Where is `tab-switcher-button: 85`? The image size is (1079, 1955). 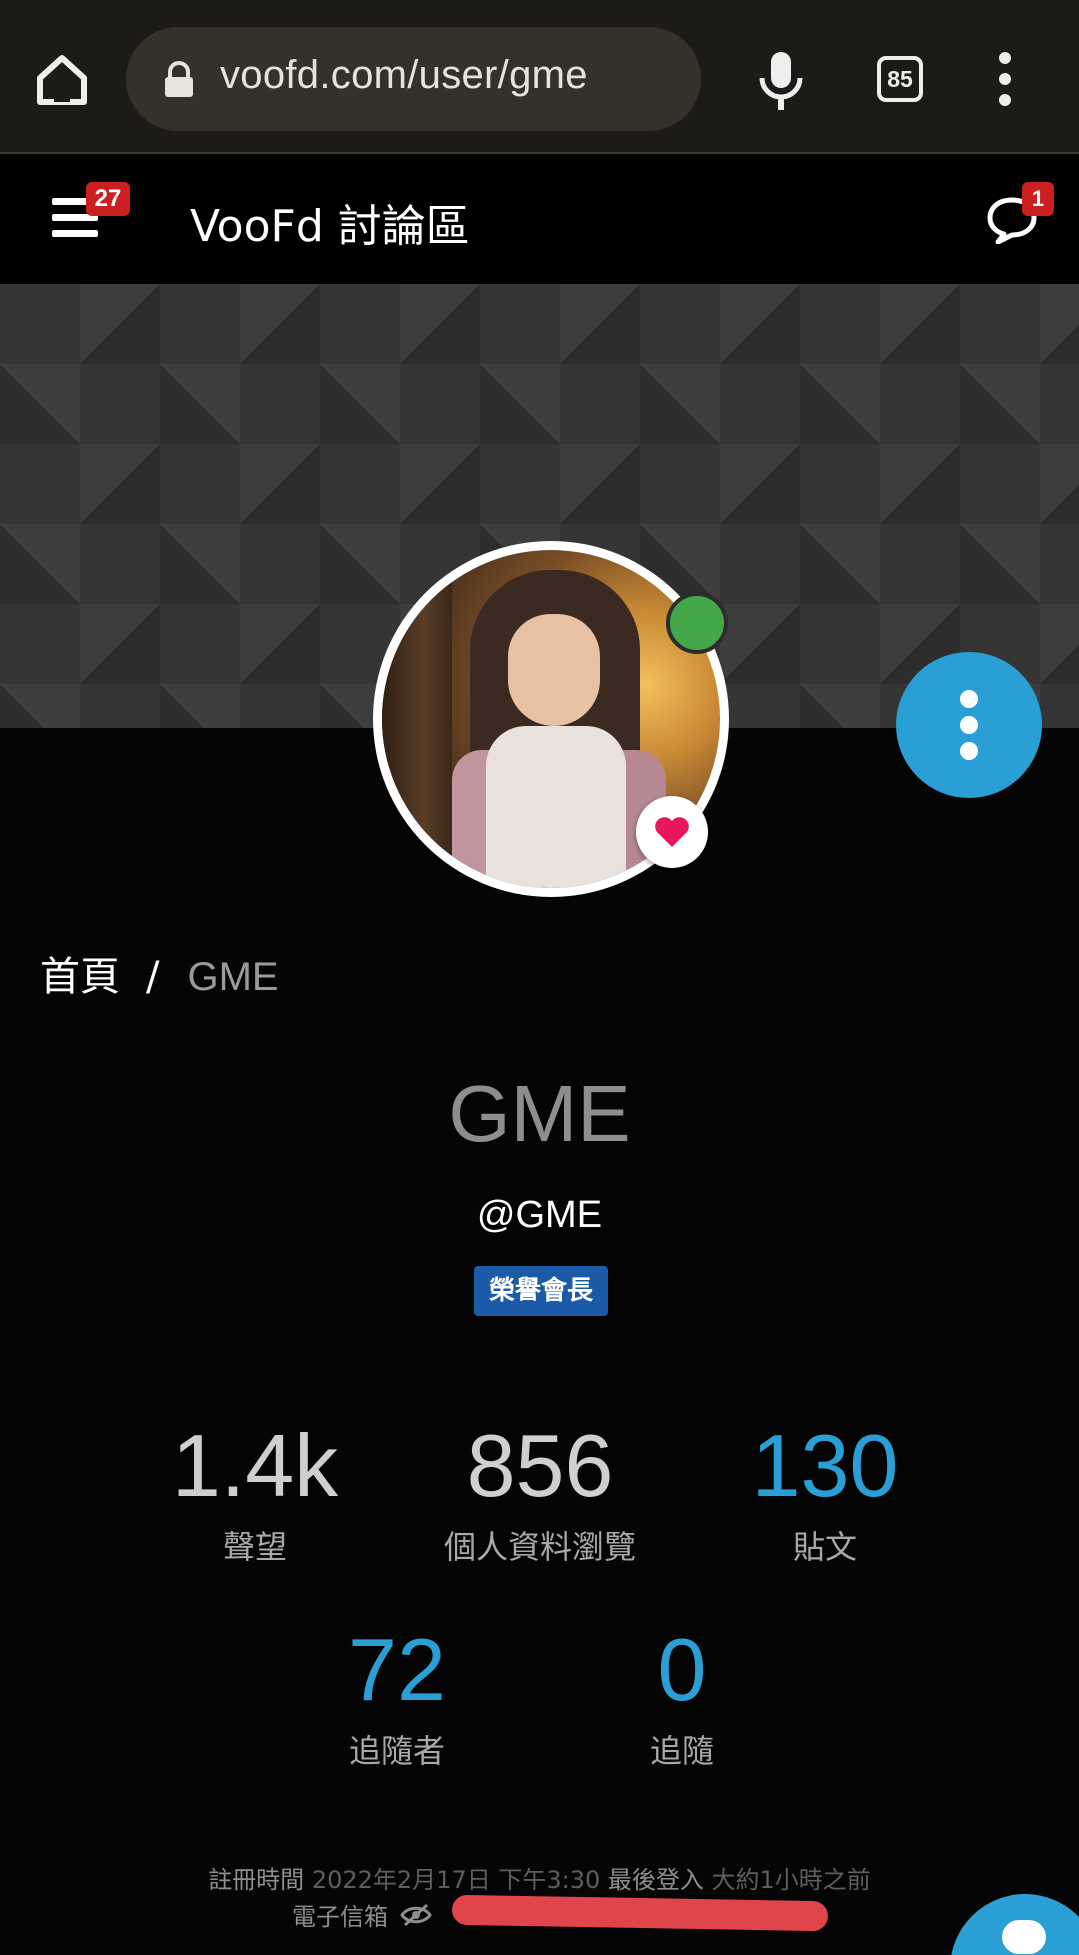 tab-switcher-button: 85 is located at coordinates (900, 79).